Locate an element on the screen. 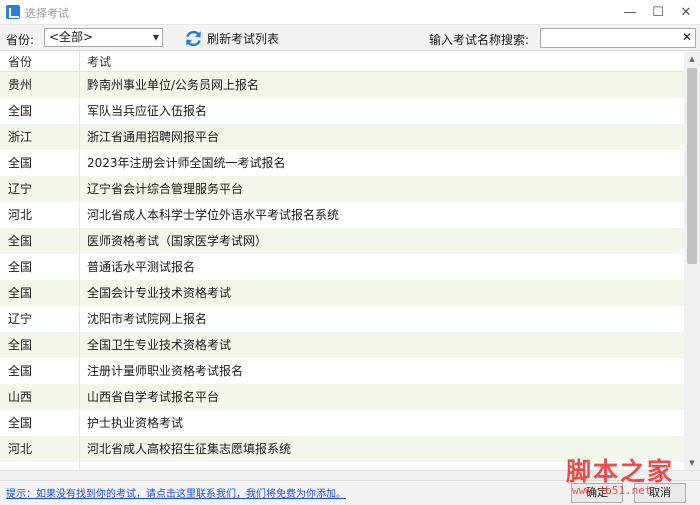 The height and width of the screenshot is (505, 700). cell-exam: 河北省成人高校招生征集志愿填报系统 is located at coordinates (189, 449).